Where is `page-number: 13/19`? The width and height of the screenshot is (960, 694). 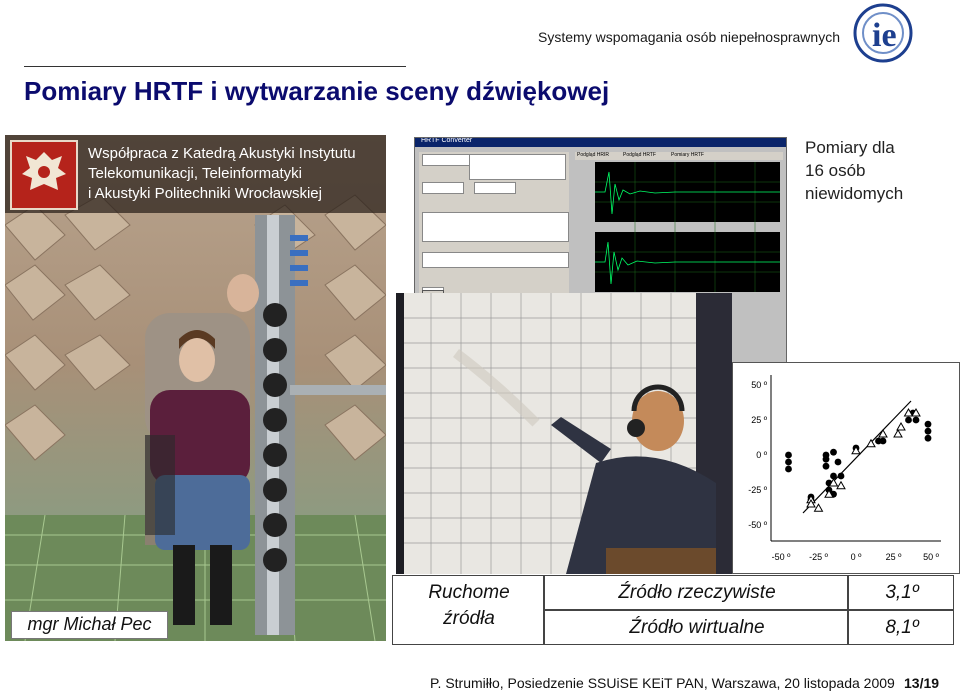
page-number: 13/19 is located at coordinates (922, 683).